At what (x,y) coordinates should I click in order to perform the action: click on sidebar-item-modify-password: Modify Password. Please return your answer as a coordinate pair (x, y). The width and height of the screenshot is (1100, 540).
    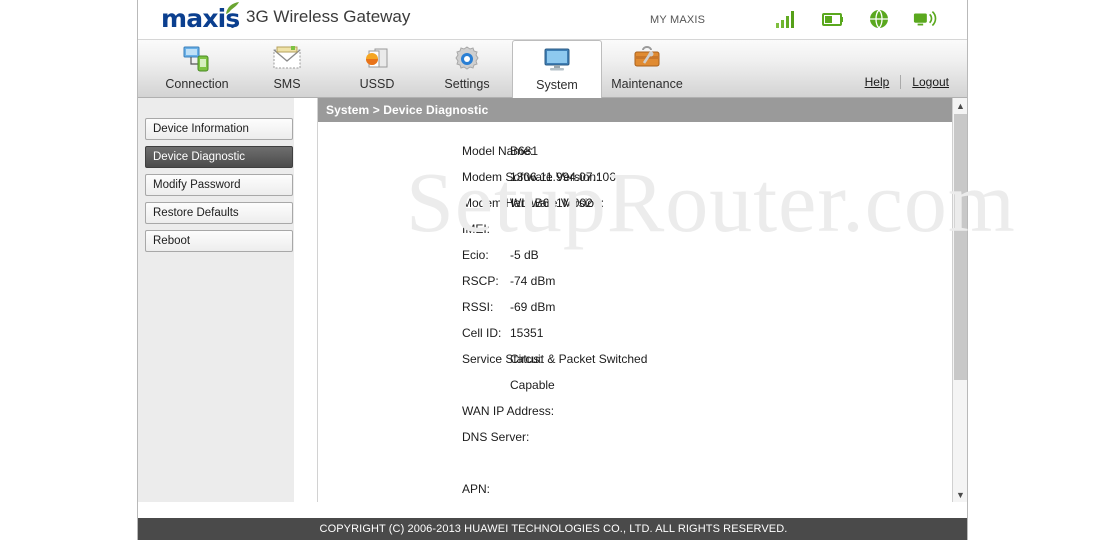
    Looking at the image, I should click on (219, 185).